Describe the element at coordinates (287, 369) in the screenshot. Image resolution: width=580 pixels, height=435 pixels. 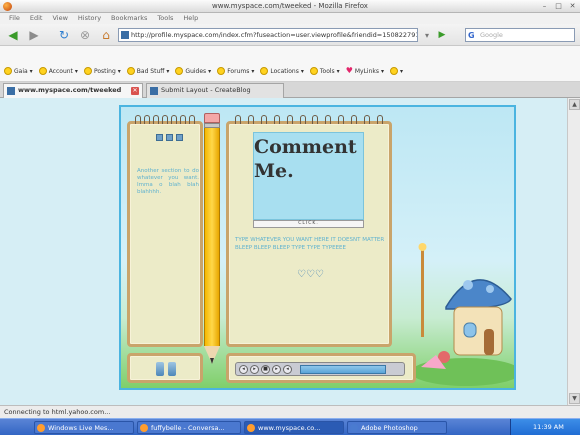
I see `volume-icon: ◂` at that location.